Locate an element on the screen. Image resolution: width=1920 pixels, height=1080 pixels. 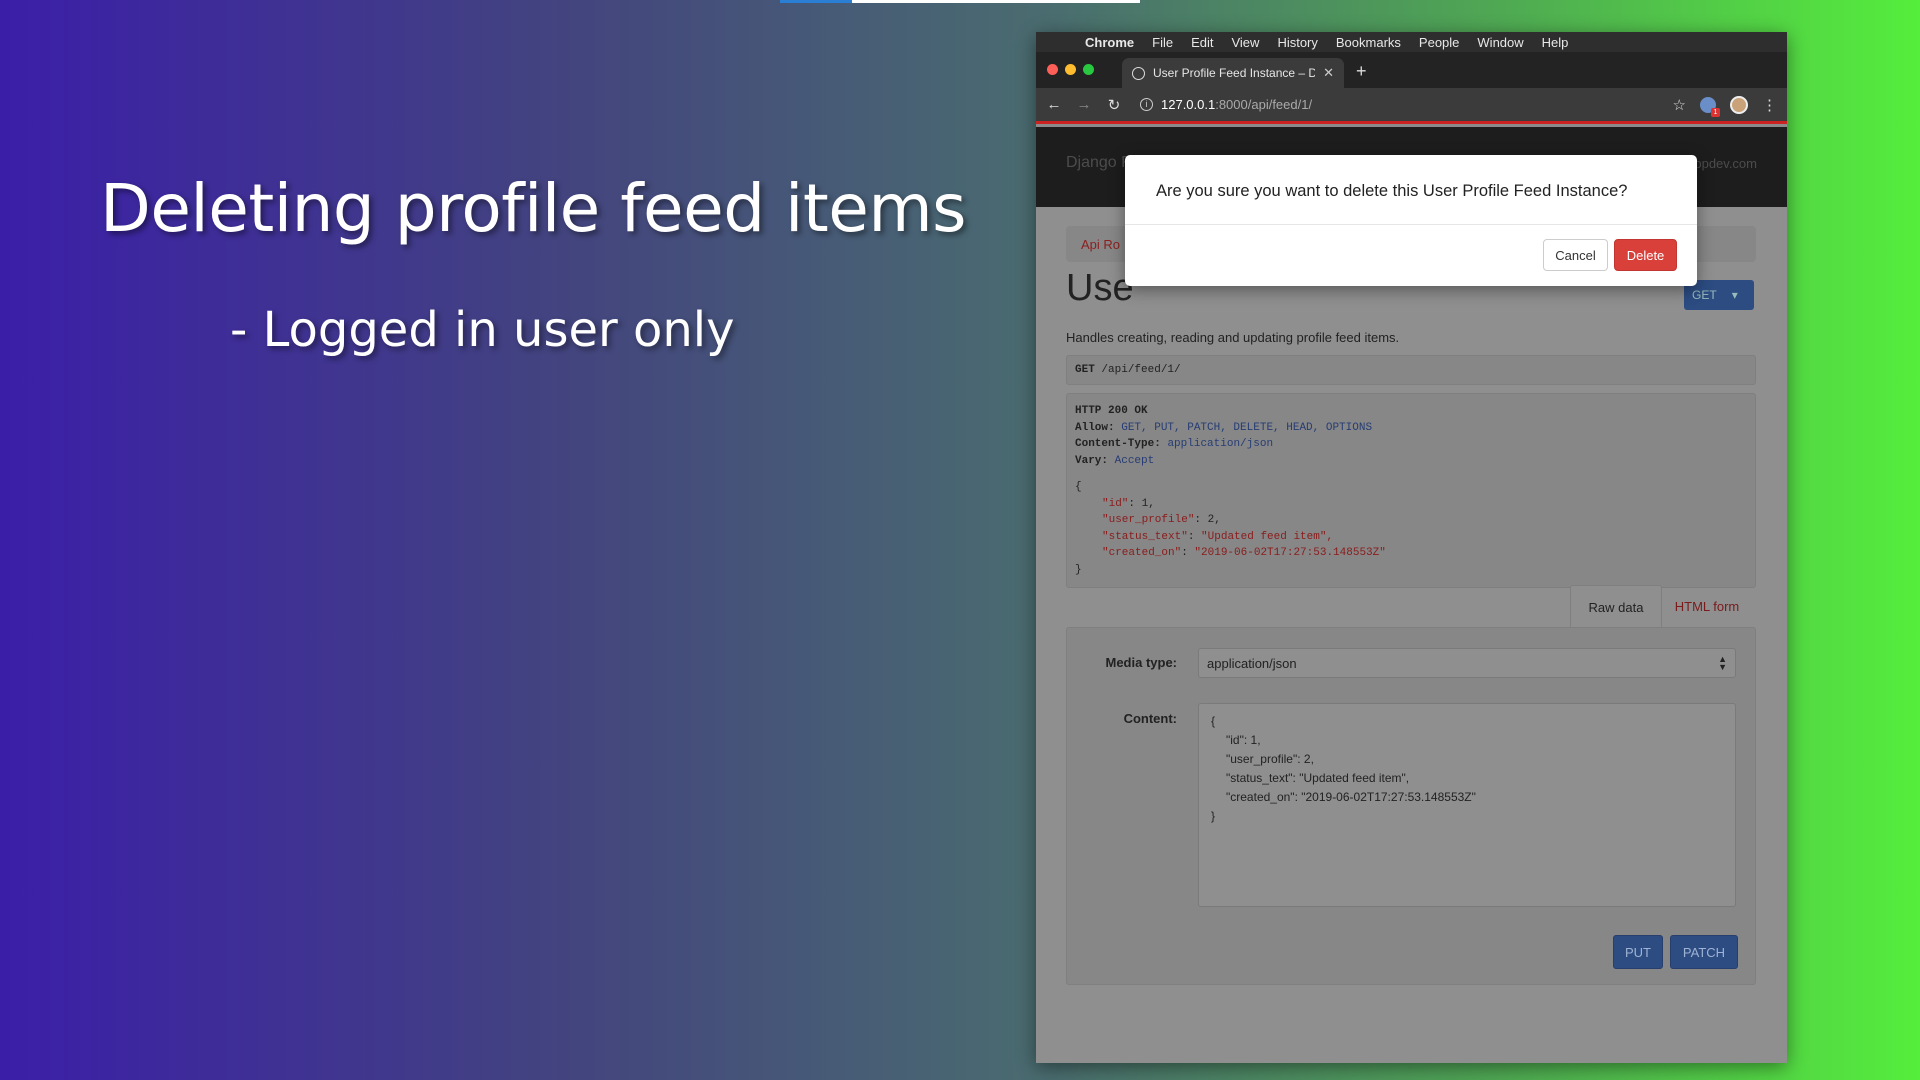
menu-window: Window is located at coordinates (1500, 42).